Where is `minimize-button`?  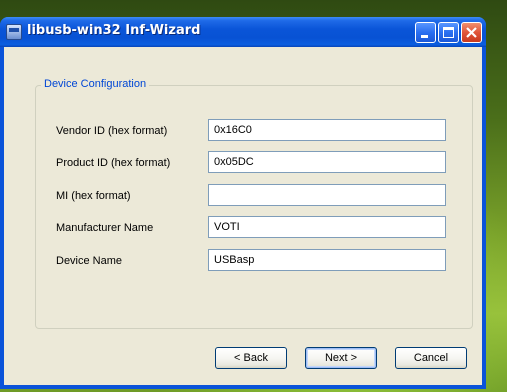
minimize-button is located at coordinates (425, 32).